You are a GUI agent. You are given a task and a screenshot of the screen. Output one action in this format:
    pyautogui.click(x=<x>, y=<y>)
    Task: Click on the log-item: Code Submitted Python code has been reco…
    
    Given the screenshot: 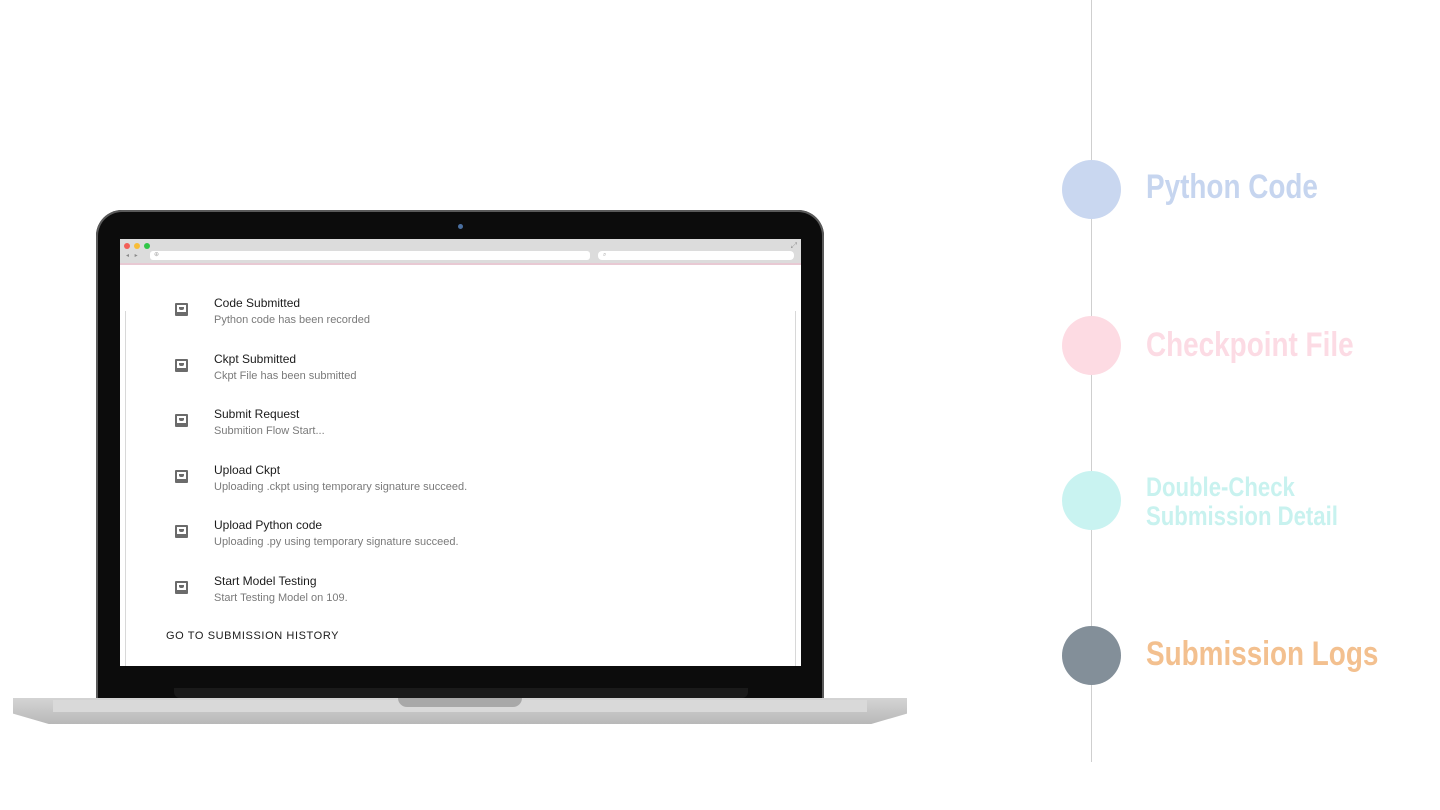 What is the action you would take?
    pyautogui.click(x=466, y=322)
    